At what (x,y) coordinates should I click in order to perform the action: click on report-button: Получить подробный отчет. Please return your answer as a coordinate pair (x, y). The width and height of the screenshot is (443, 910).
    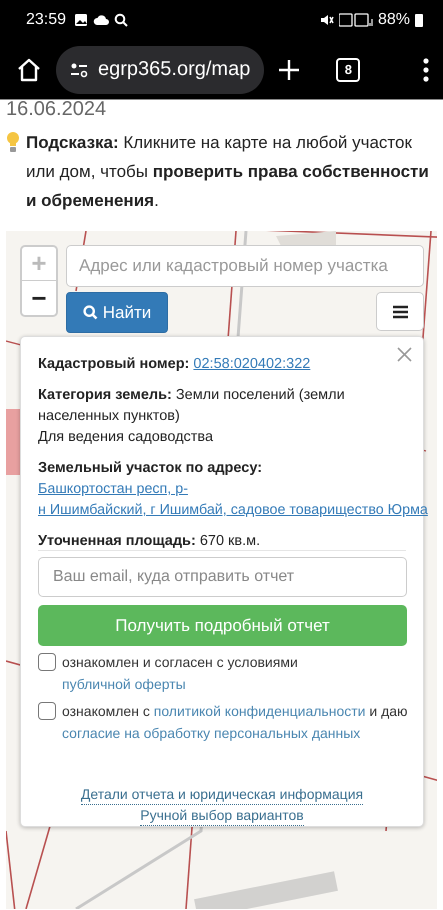
    Looking at the image, I should click on (222, 625).